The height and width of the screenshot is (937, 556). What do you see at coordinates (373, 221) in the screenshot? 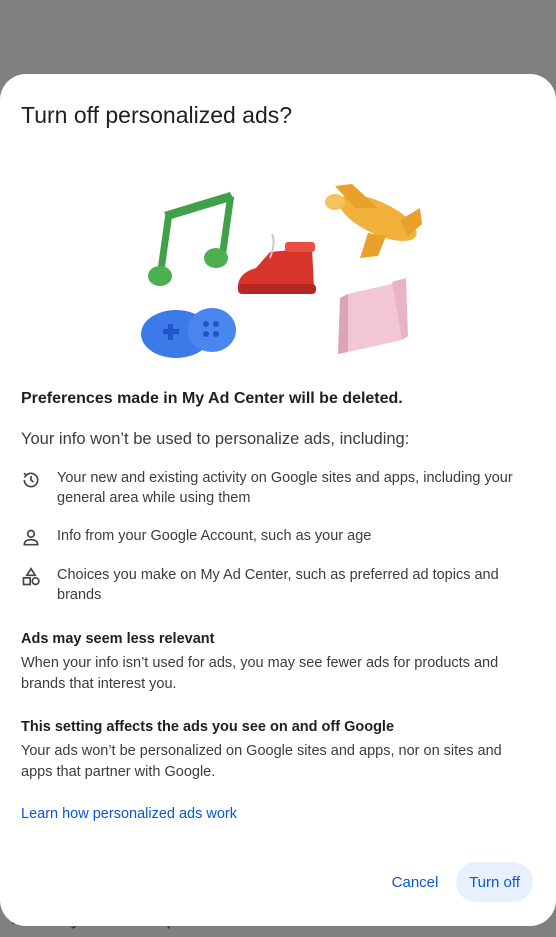
I see `airplane-icon` at bounding box center [373, 221].